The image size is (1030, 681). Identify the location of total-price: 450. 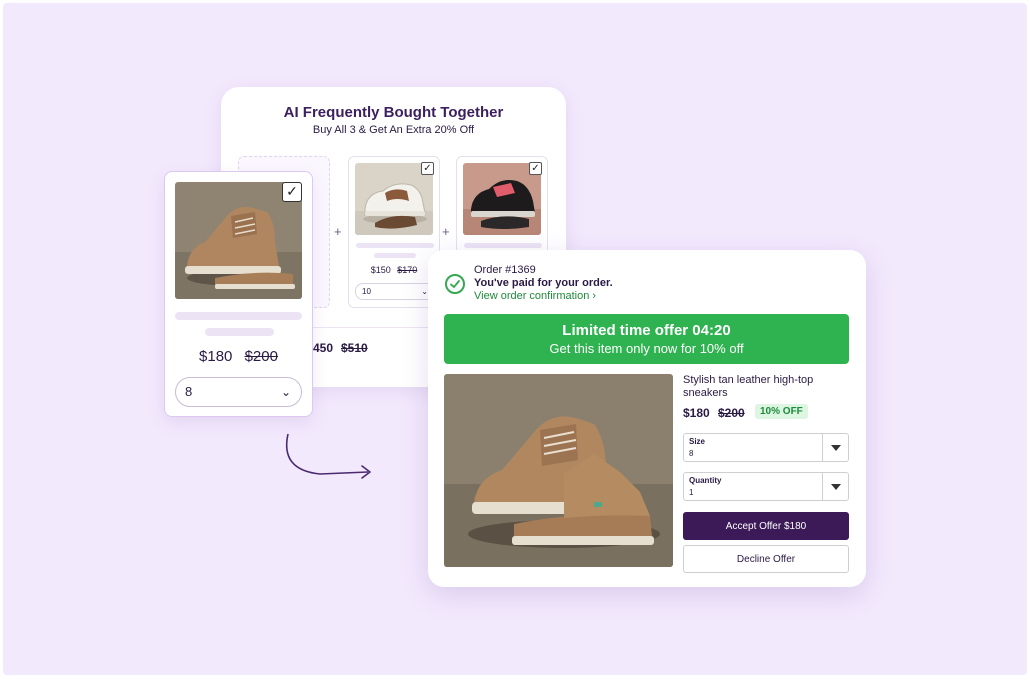
(323, 348).